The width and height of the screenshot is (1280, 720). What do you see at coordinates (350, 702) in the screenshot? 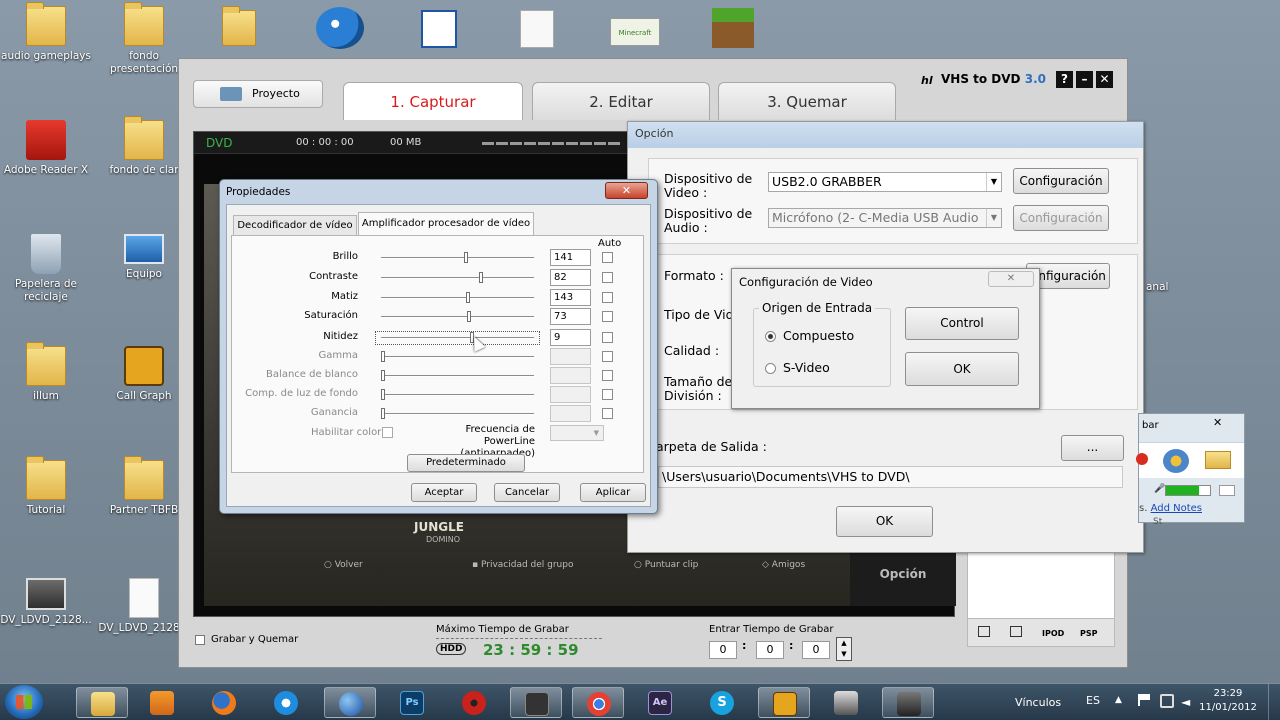
I see `taskbar-globe` at bounding box center [350, 702].